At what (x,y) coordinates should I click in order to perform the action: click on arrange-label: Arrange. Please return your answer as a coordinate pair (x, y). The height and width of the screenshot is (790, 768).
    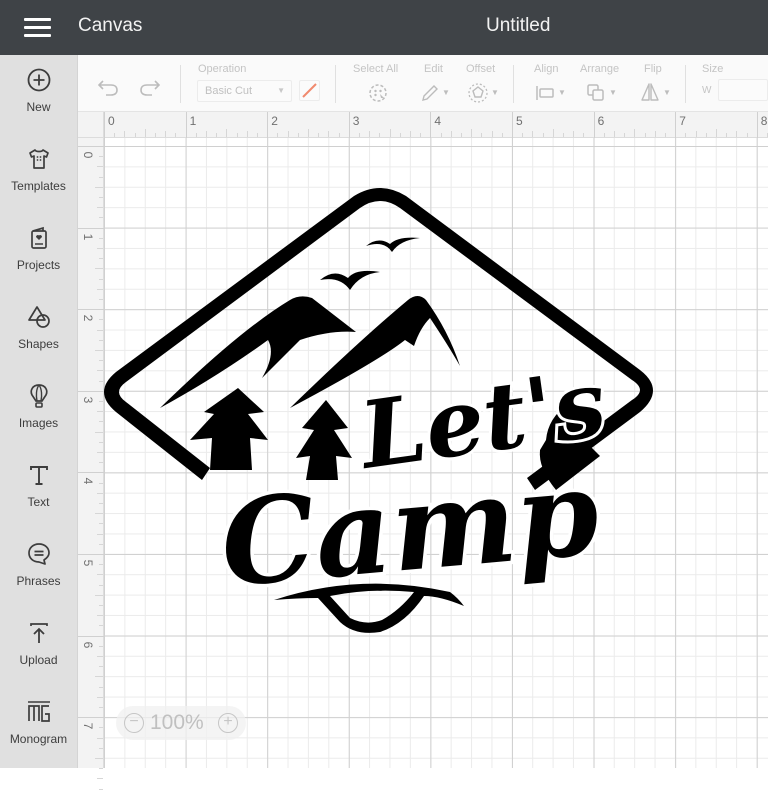
    Looking at the image, I should click on (600, 69).